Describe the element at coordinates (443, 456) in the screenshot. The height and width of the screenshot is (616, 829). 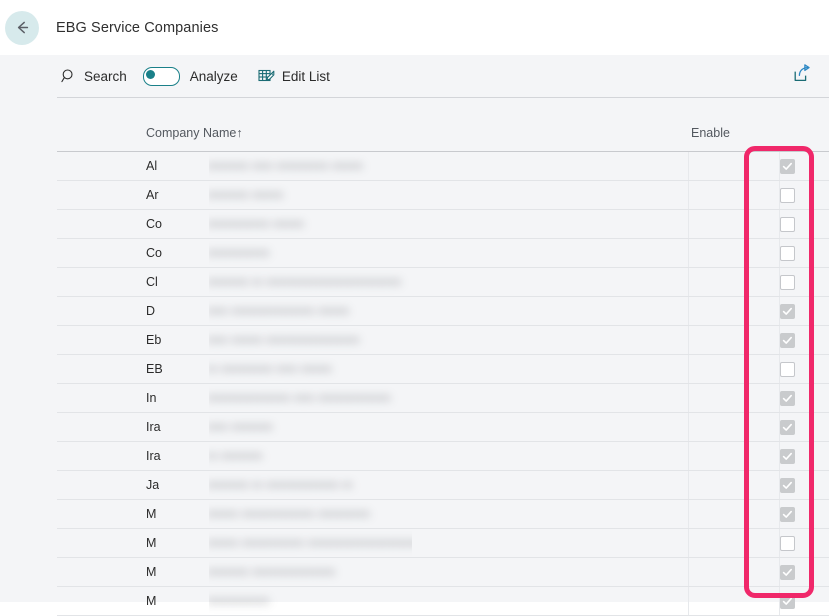
I see `table-row: Ira m mmmm` at that location.